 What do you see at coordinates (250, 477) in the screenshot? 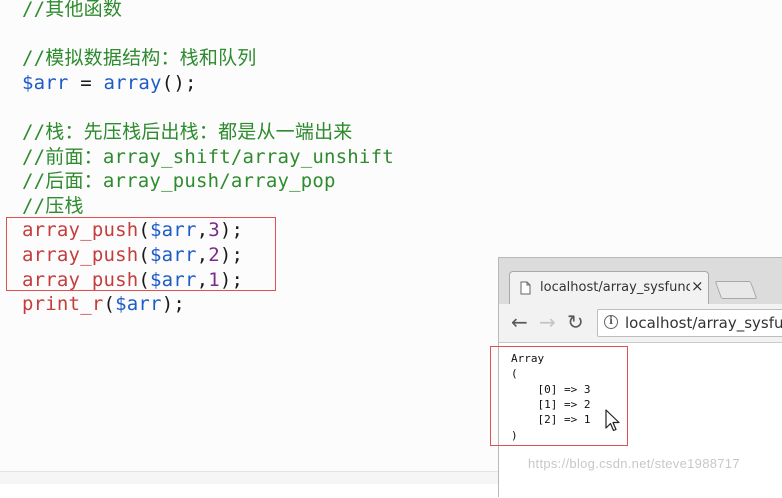
I see `editor-status-strip` at bounding box center [250, 477].